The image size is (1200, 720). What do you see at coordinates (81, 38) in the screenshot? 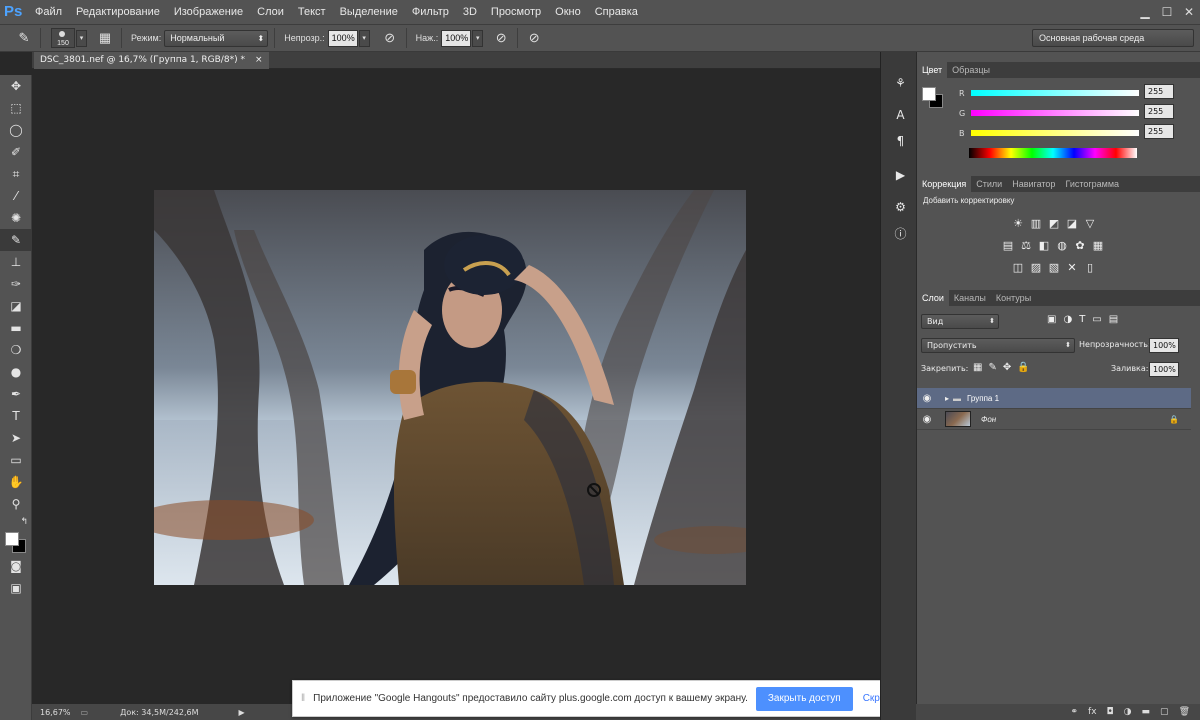
I see `brush-size-dropdown: ▾` at bounding box center [81, 38].